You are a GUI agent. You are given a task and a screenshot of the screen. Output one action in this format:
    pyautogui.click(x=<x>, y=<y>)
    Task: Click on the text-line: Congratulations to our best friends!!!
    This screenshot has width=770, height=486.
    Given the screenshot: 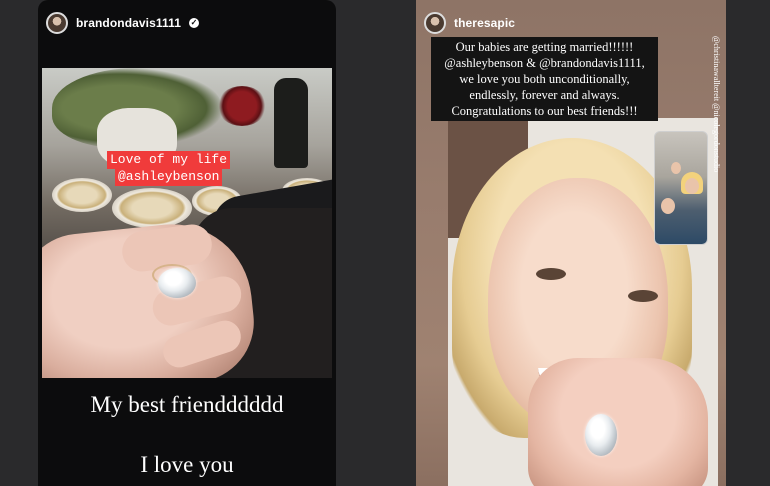 What is the action you would take?
    pyautogui.click(x=544, y=111)
    